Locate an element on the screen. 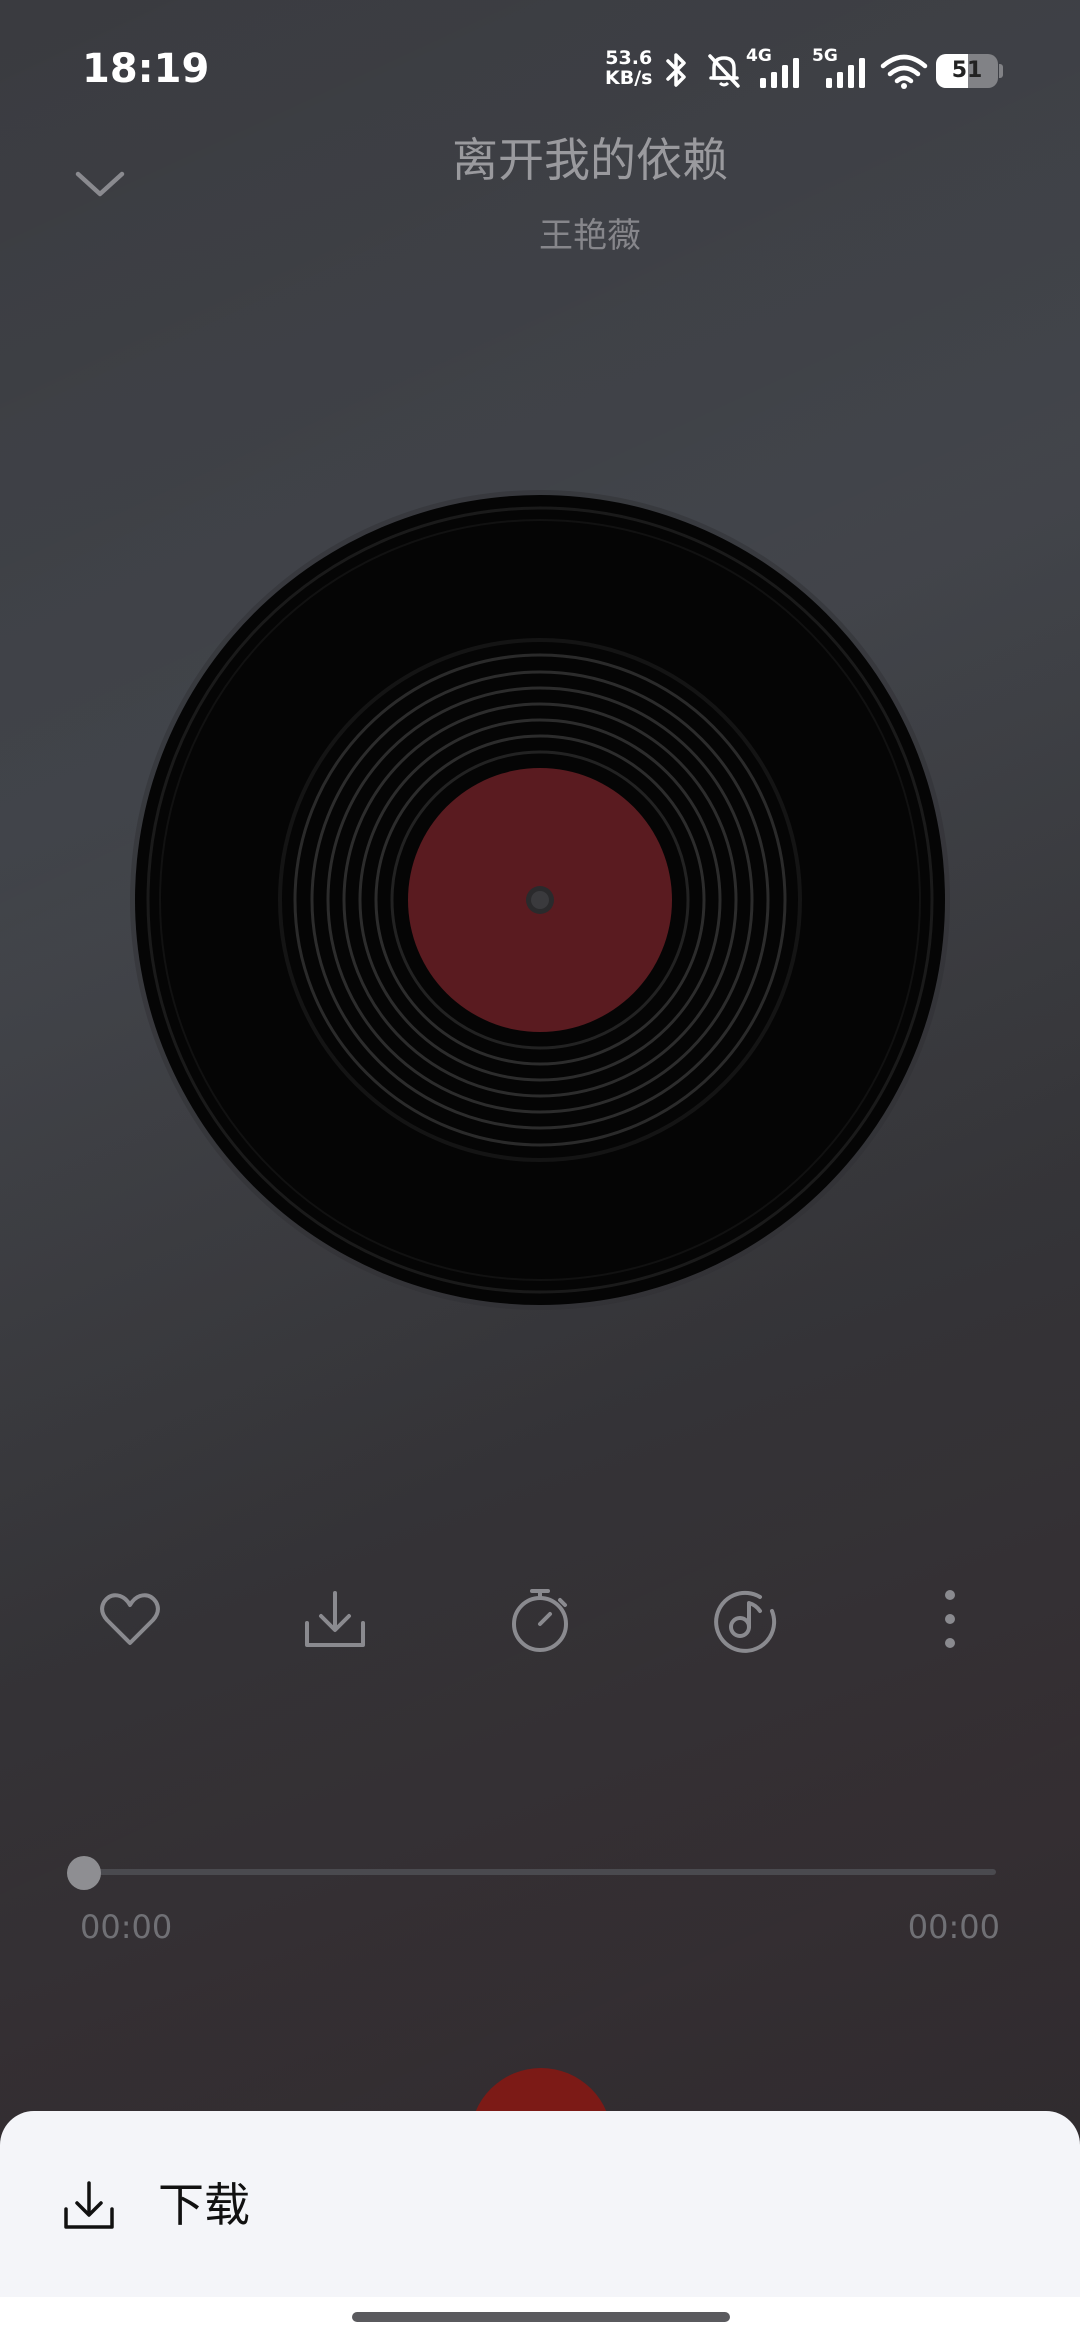  song-title: 离开我的依赖 is located at coordinates (590, 160).